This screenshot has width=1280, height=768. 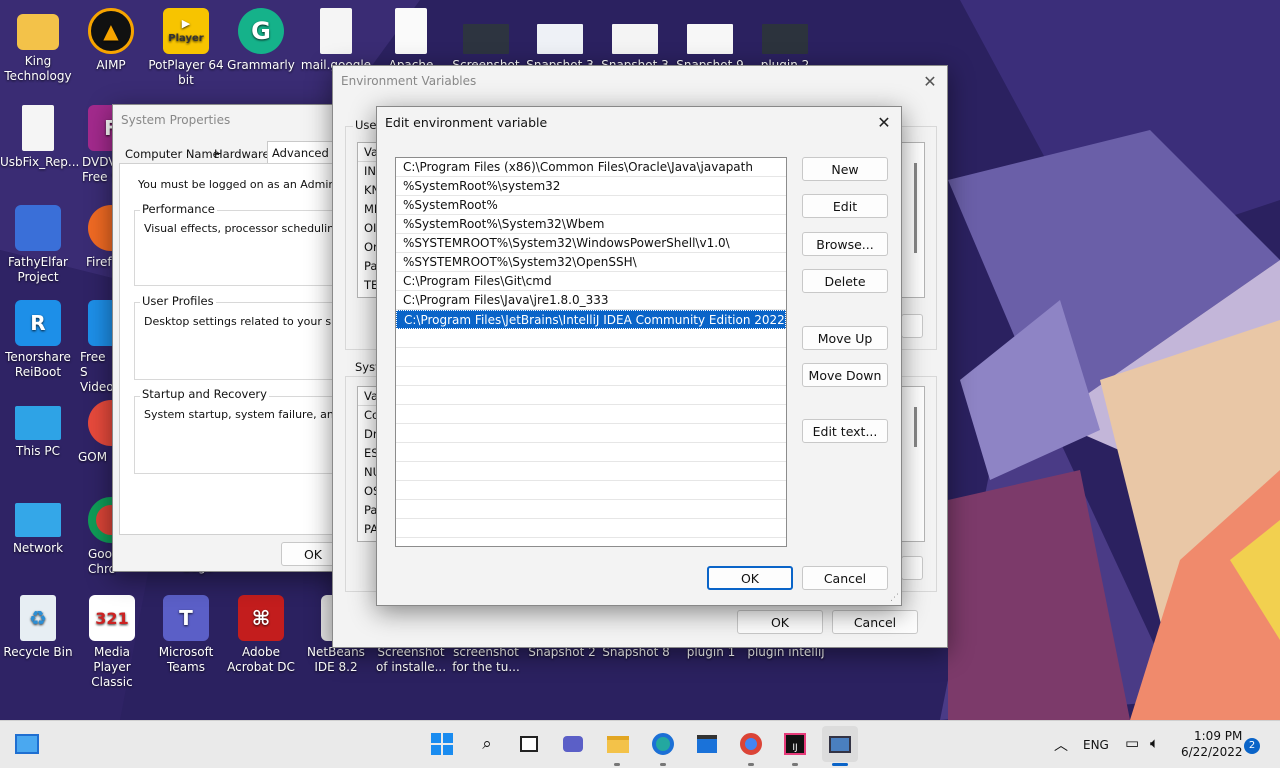 What do you see at coordinates (172, 154) in the screenshot?
I see `tab-computer-name: Computer Name` at bounding box center [172, 154].